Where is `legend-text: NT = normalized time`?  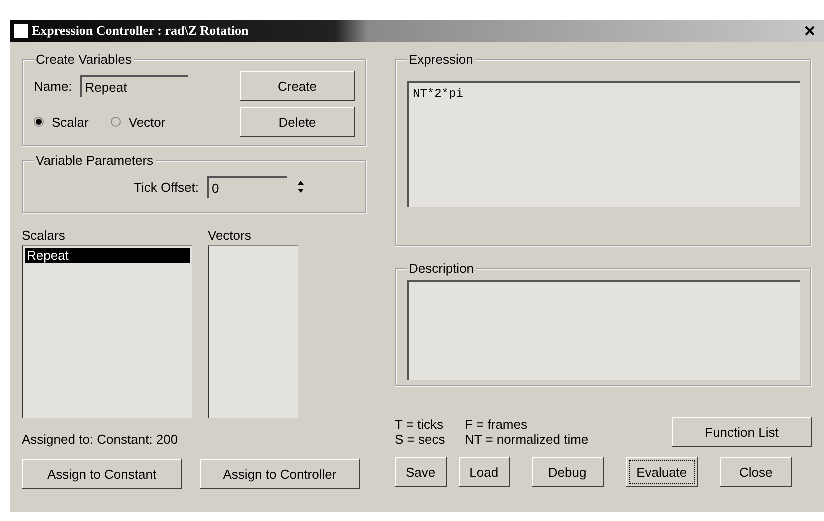
legend-text: NT = normalized time is located at coordinates (527, 439).